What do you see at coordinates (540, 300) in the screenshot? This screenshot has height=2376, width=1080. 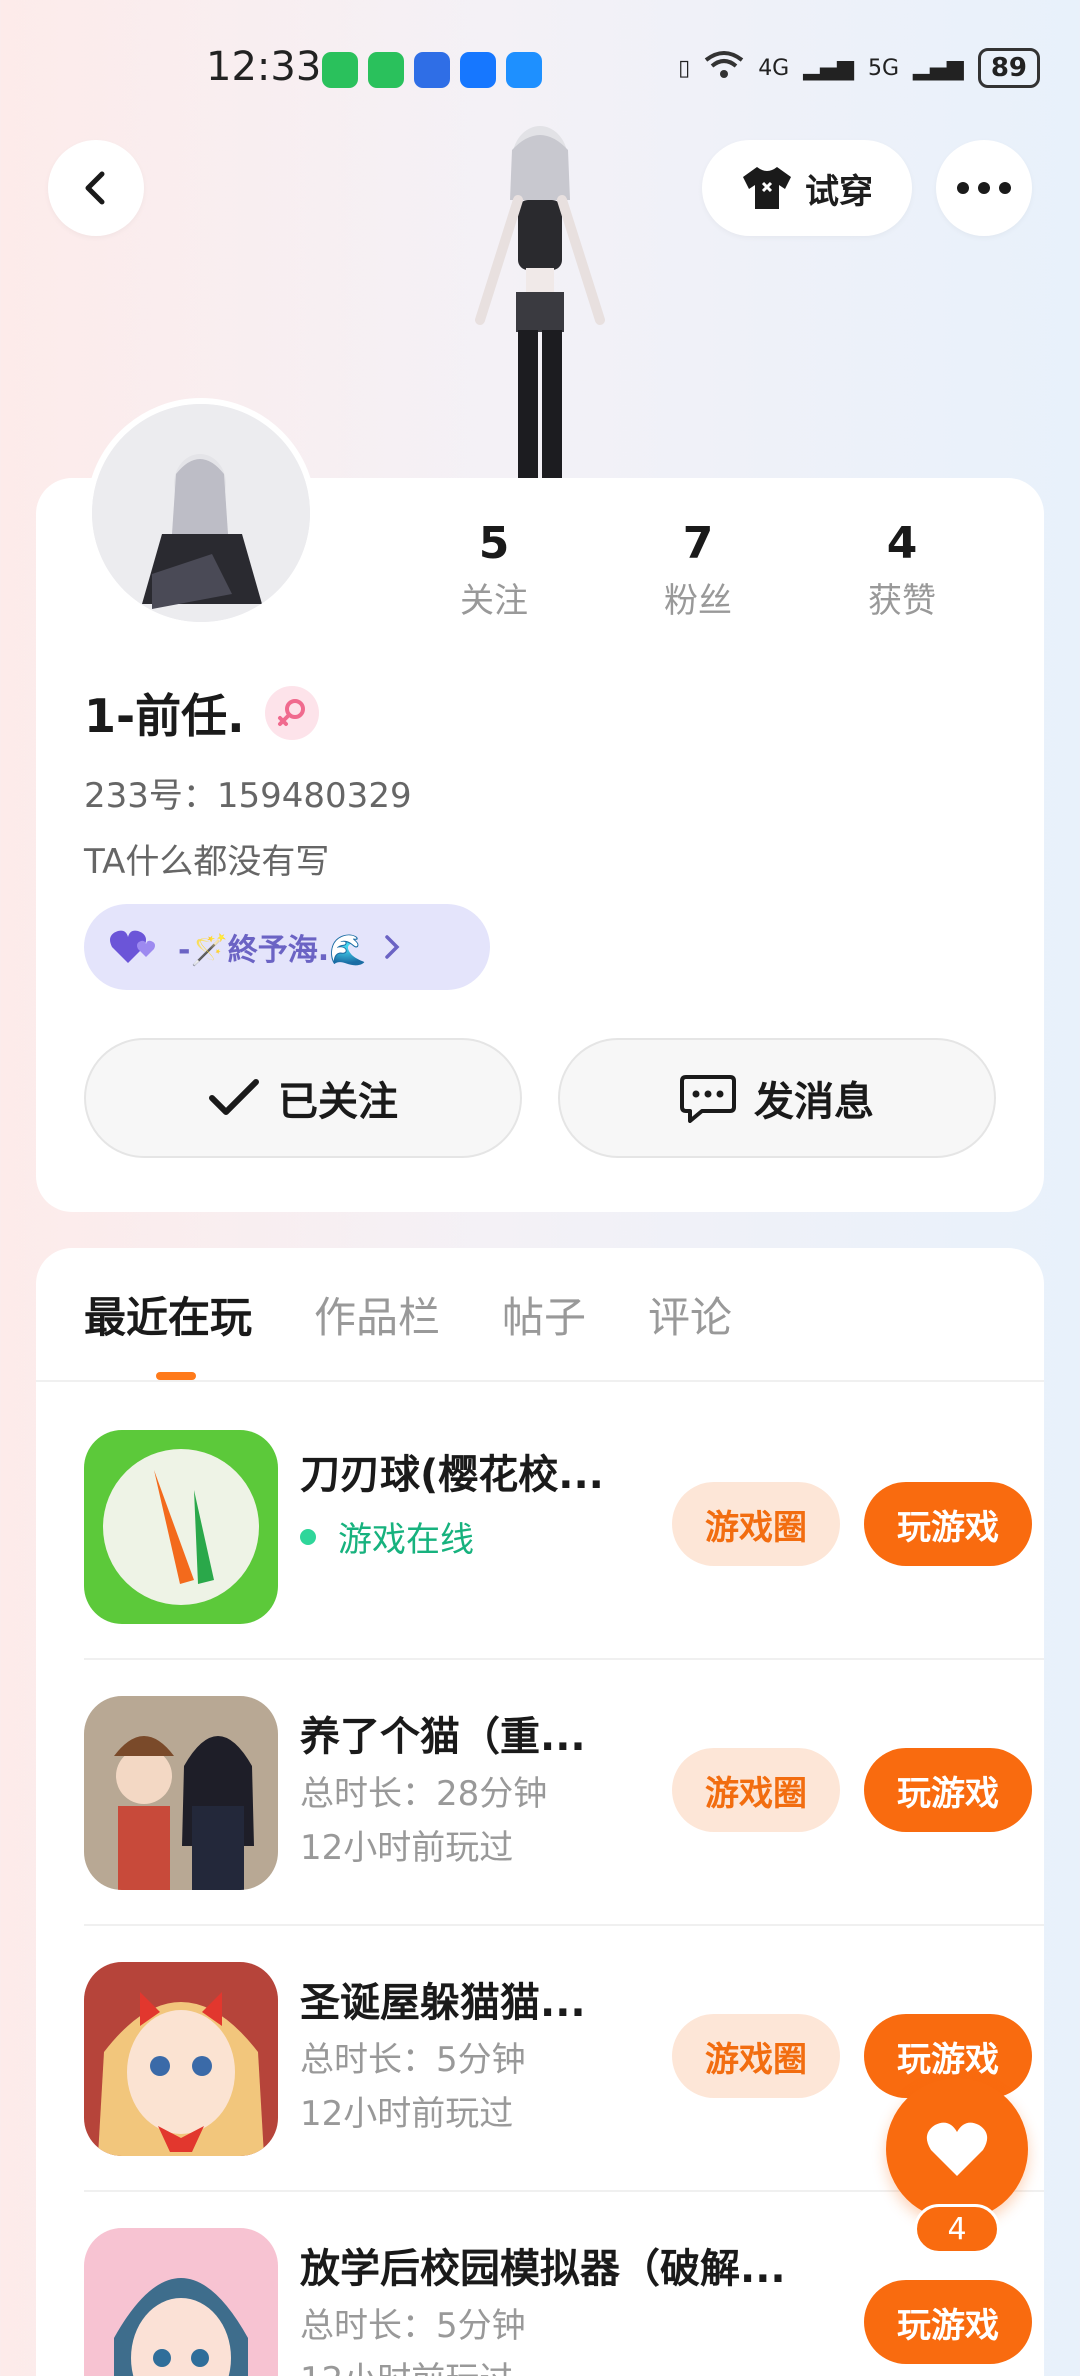 I see `avatar-3d-figure` at bounding box center [540, 300].